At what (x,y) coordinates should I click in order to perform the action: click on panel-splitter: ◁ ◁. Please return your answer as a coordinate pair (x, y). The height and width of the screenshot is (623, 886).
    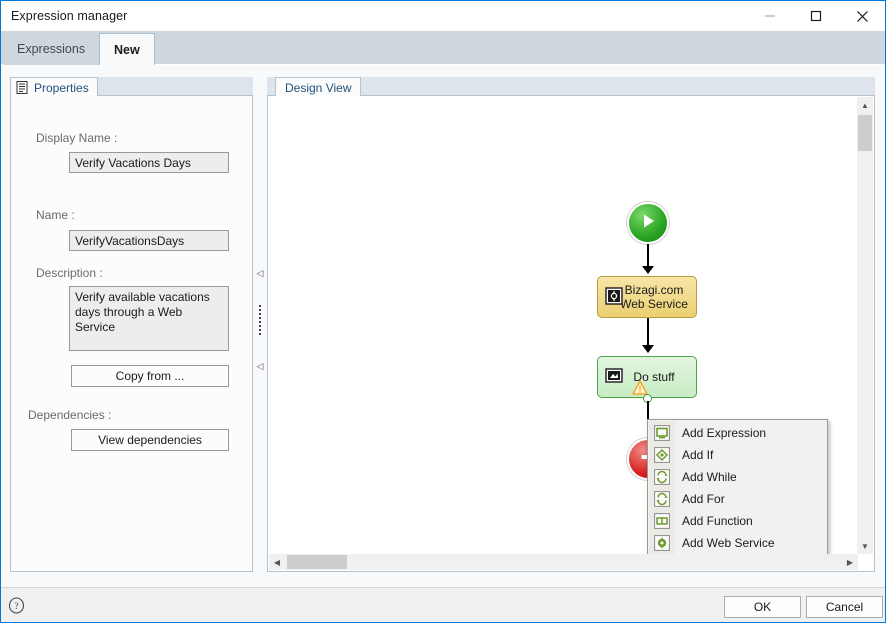
    Looking at the image, I should click on (260, 320).